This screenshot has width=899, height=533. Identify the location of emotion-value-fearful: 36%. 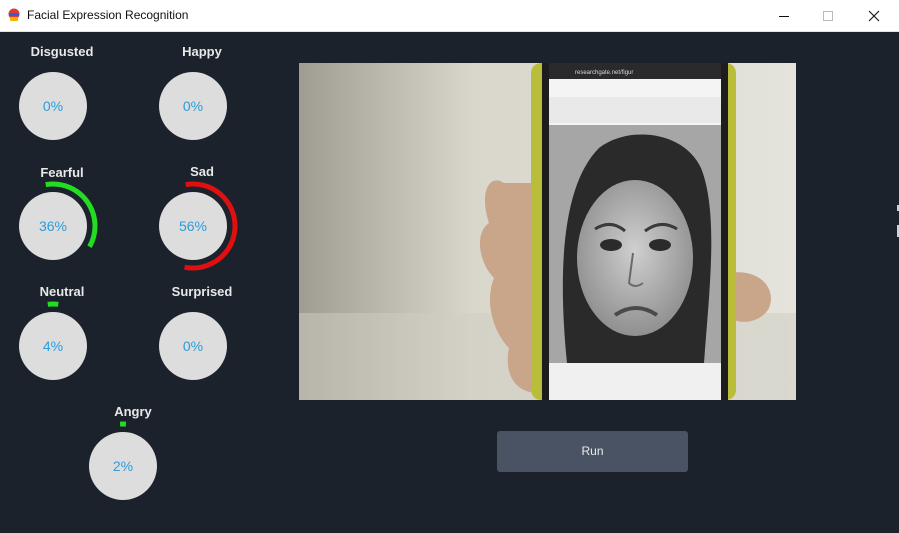
(53, 226).